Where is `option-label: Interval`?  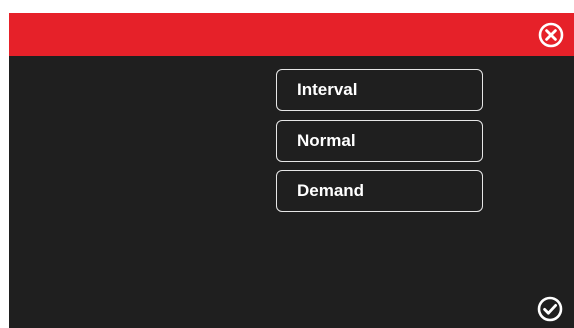
option-label: Interval is located at coordinates (327, 89).